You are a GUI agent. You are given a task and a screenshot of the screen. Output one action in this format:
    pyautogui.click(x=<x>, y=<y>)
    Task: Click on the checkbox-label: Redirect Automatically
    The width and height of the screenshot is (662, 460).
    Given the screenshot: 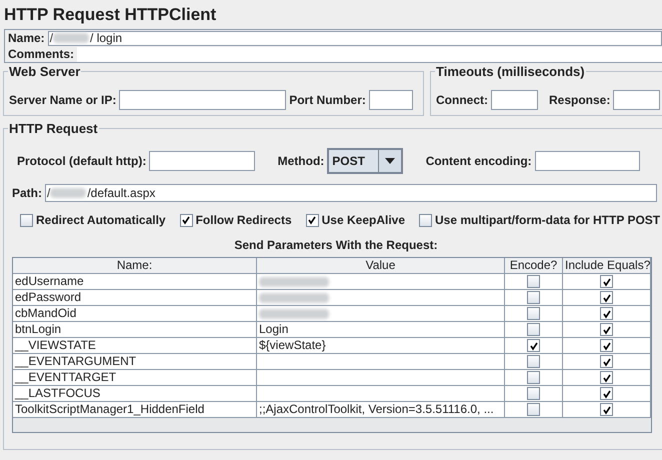 What is the action you would take?
    pyautogui.click(x=101, y=220)
    